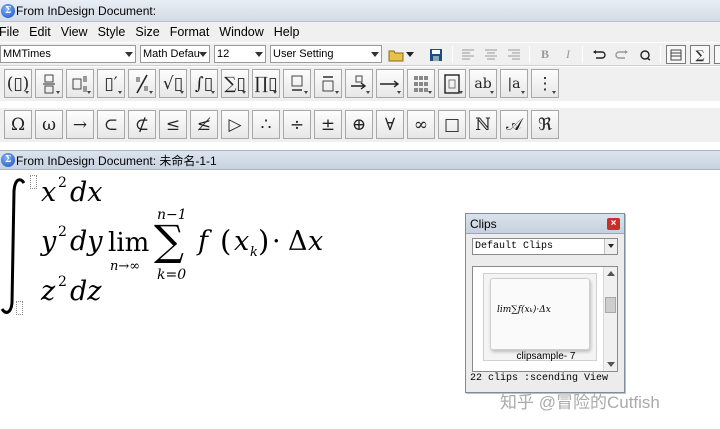  Describe the element at coordinates (297, 83) in the screenshot. I see `underbar-icon` at that location.